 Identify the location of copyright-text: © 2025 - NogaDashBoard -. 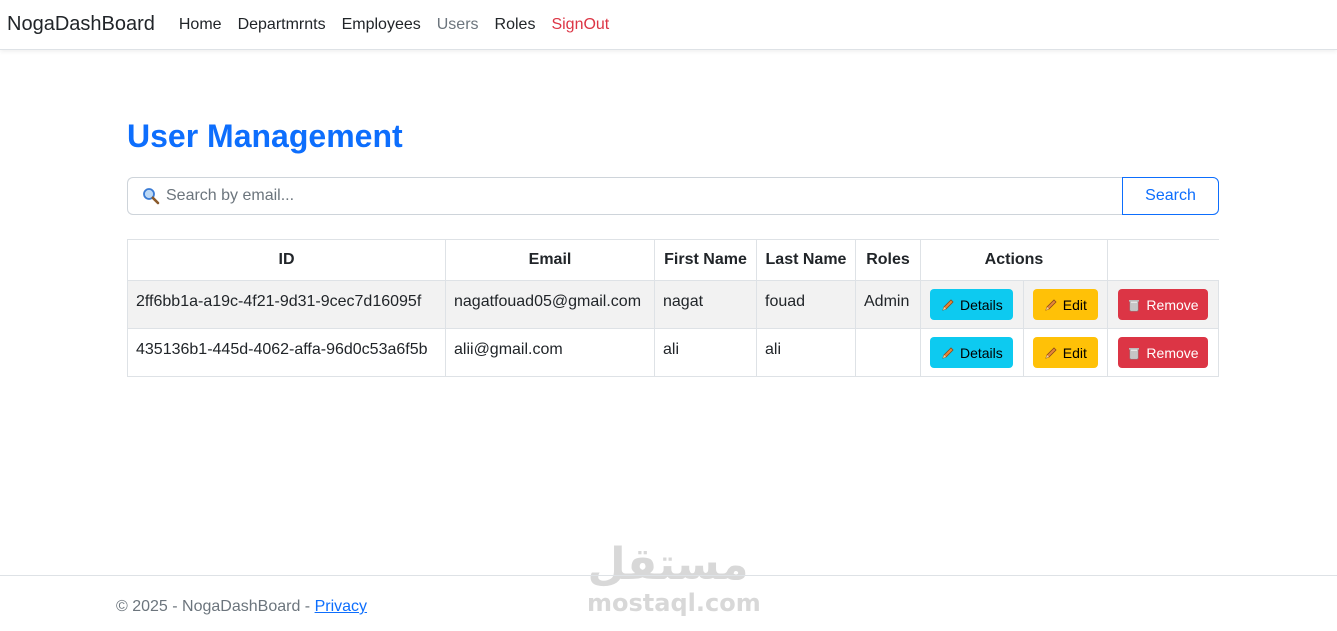
(213, 606).